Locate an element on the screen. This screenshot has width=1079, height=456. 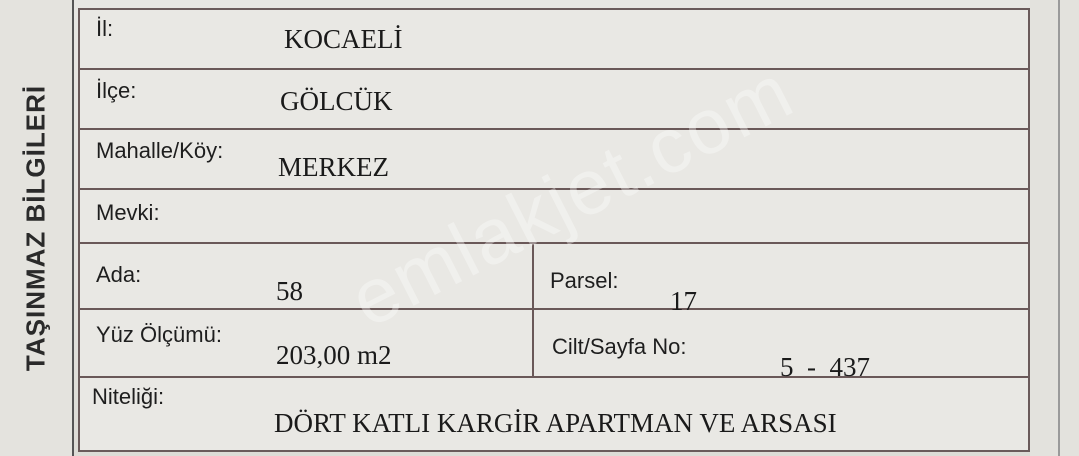
value-il: KOCAELİ is located at coordinates (343, 39).